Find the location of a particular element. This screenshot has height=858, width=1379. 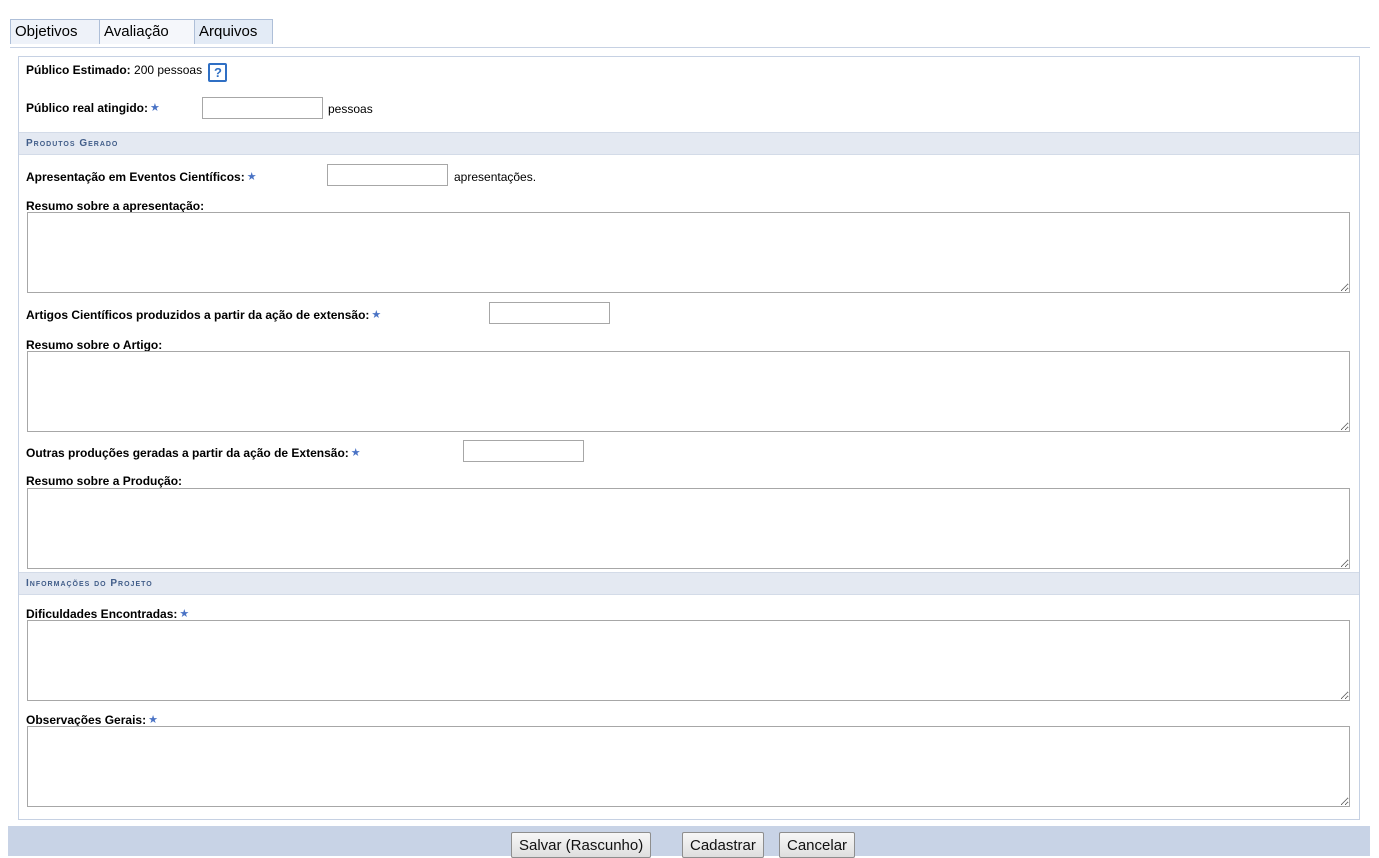

publico-estimado-label: Público Estimado: is located at coordinates (78, 70).